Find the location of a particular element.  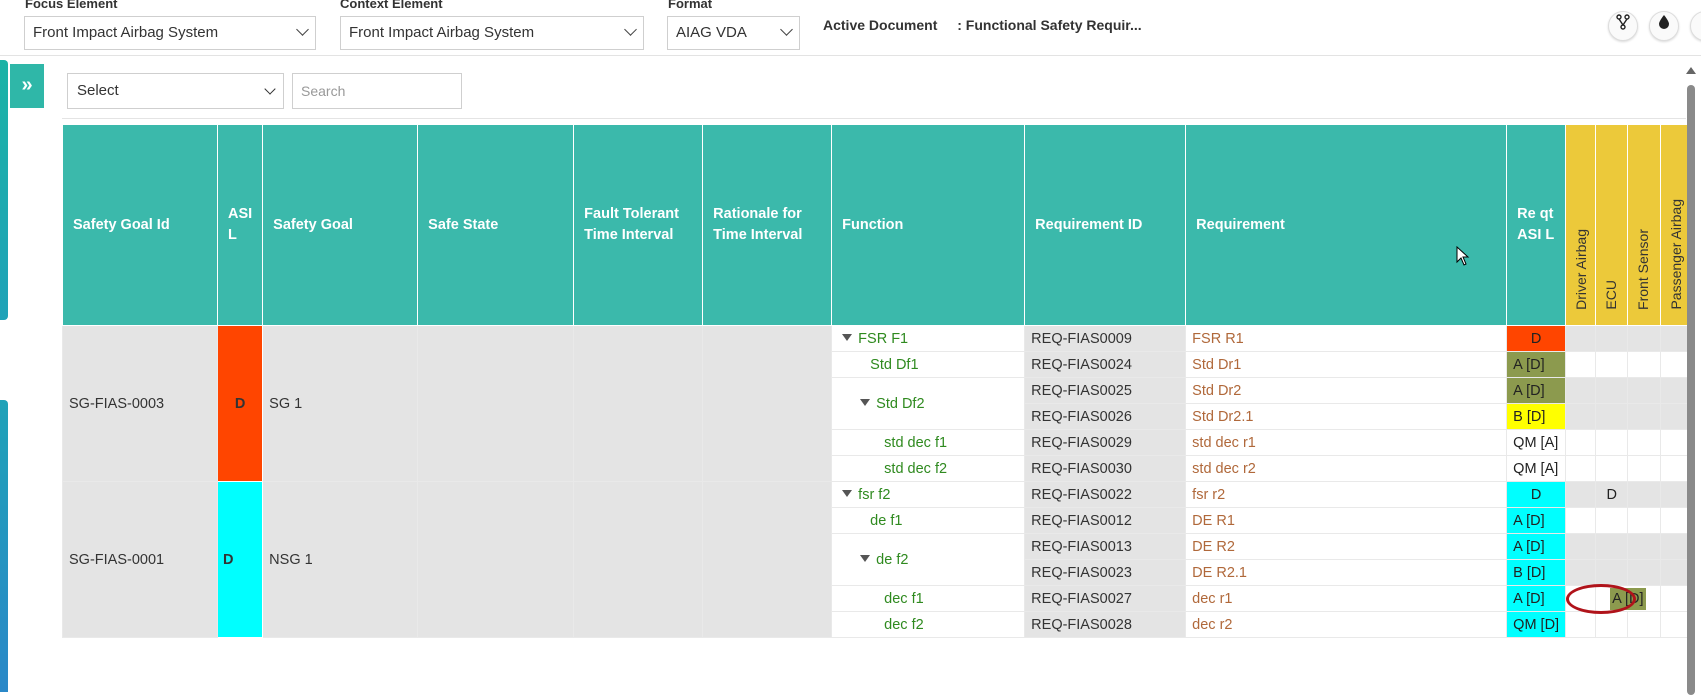

format-dropdown: AIAG VDA is located at coordinates (733, 33).